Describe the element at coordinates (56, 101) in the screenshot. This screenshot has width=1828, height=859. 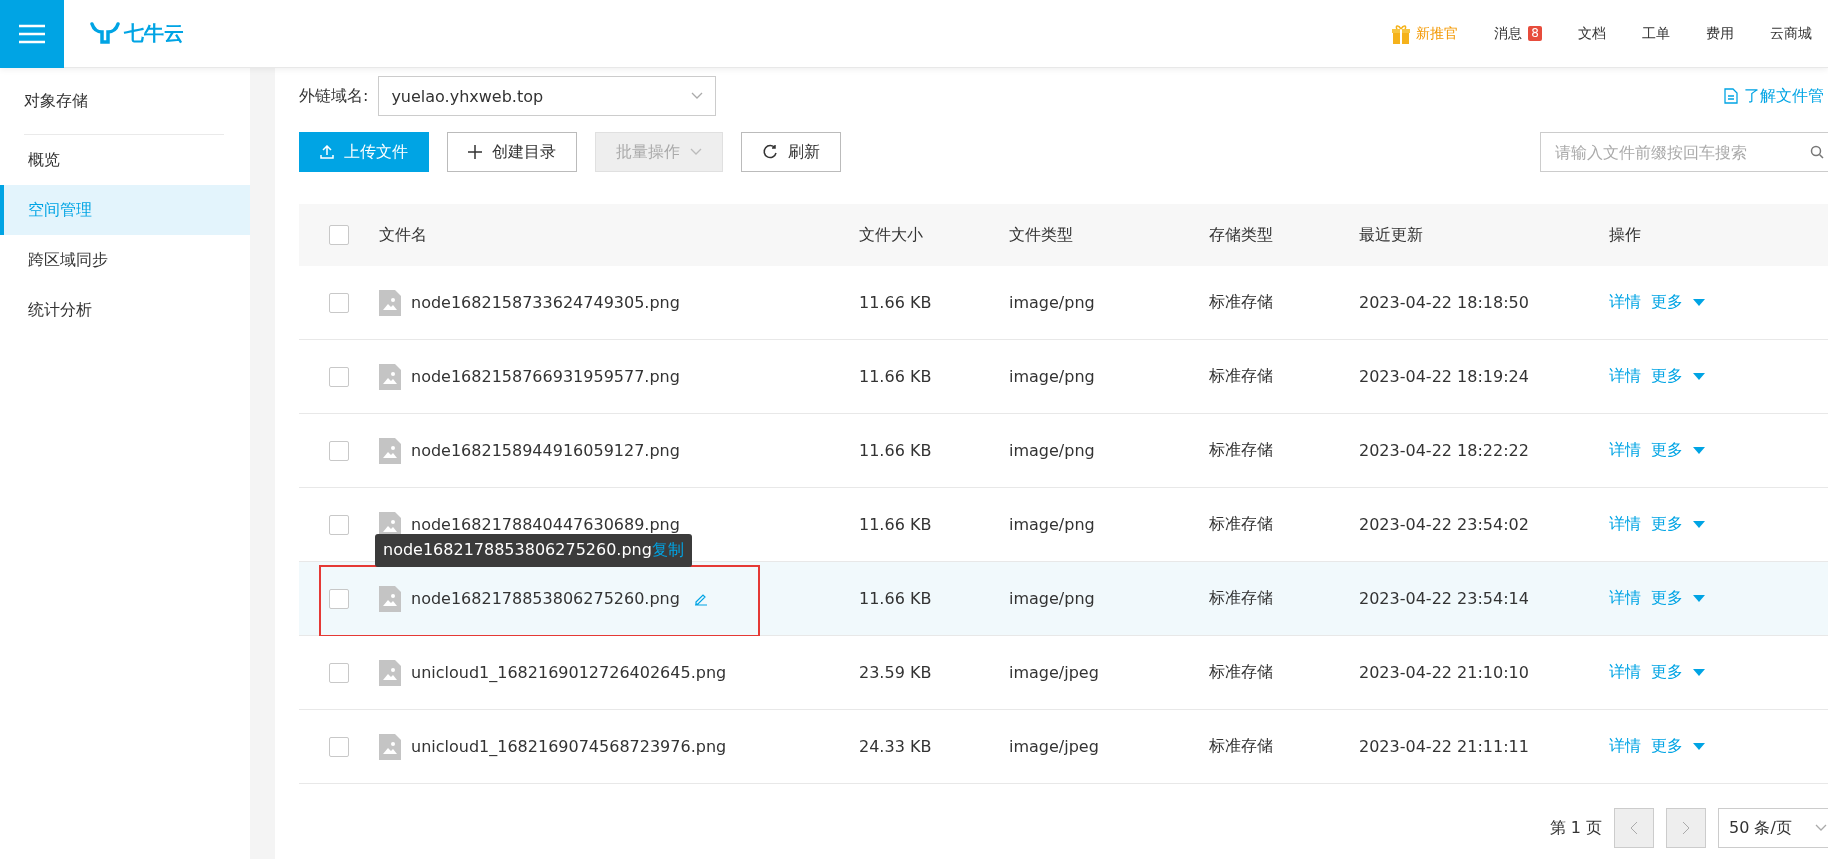
I see `sidebar-title: 对象存储` at that location.